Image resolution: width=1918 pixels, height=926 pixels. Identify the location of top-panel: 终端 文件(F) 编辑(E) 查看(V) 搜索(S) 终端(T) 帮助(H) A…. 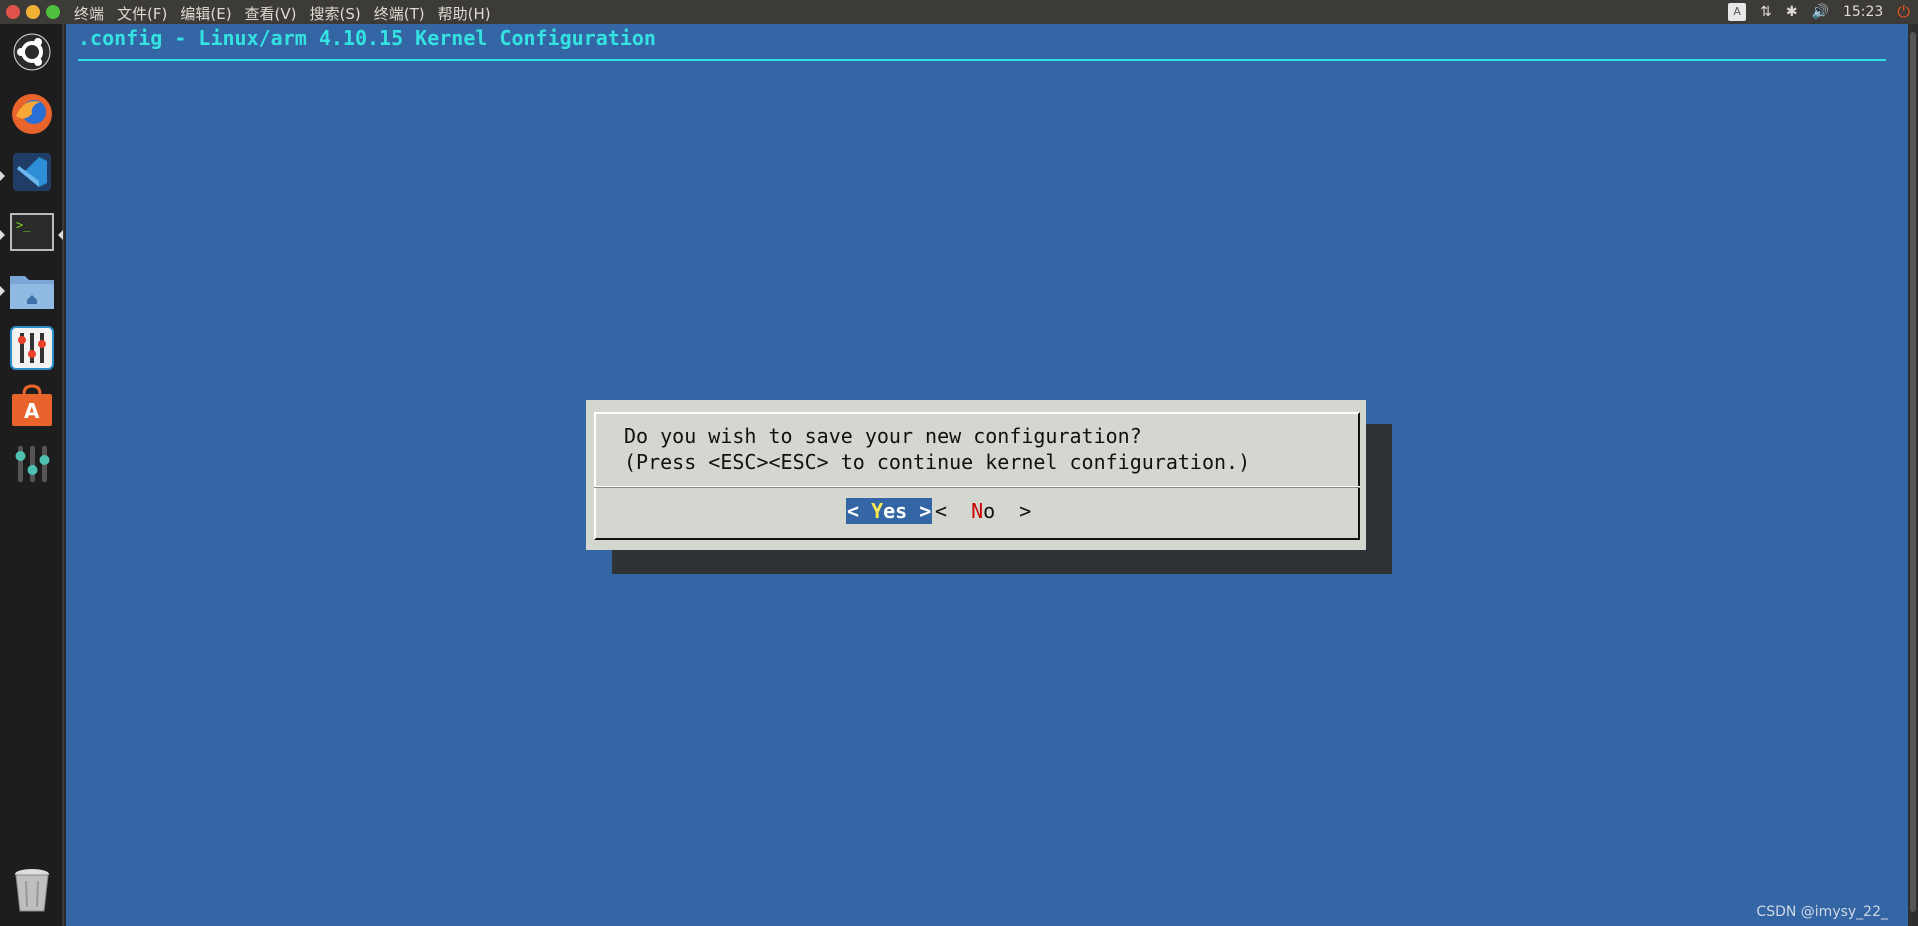
(959, 12).